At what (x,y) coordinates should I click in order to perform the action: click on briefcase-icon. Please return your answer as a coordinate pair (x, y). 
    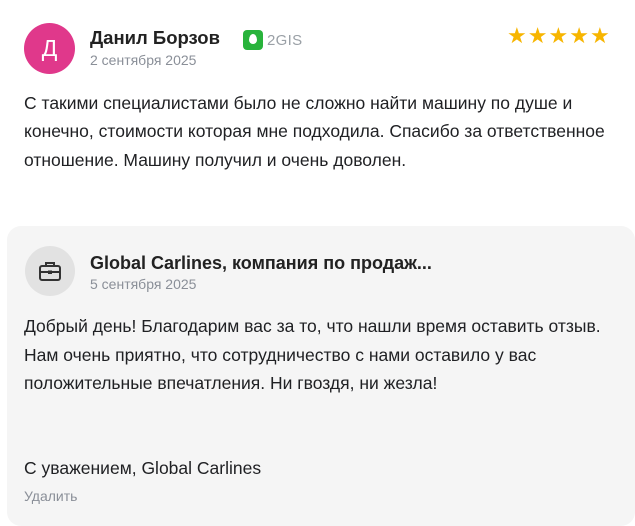
    Looking at the image, I should click on (50, 271).